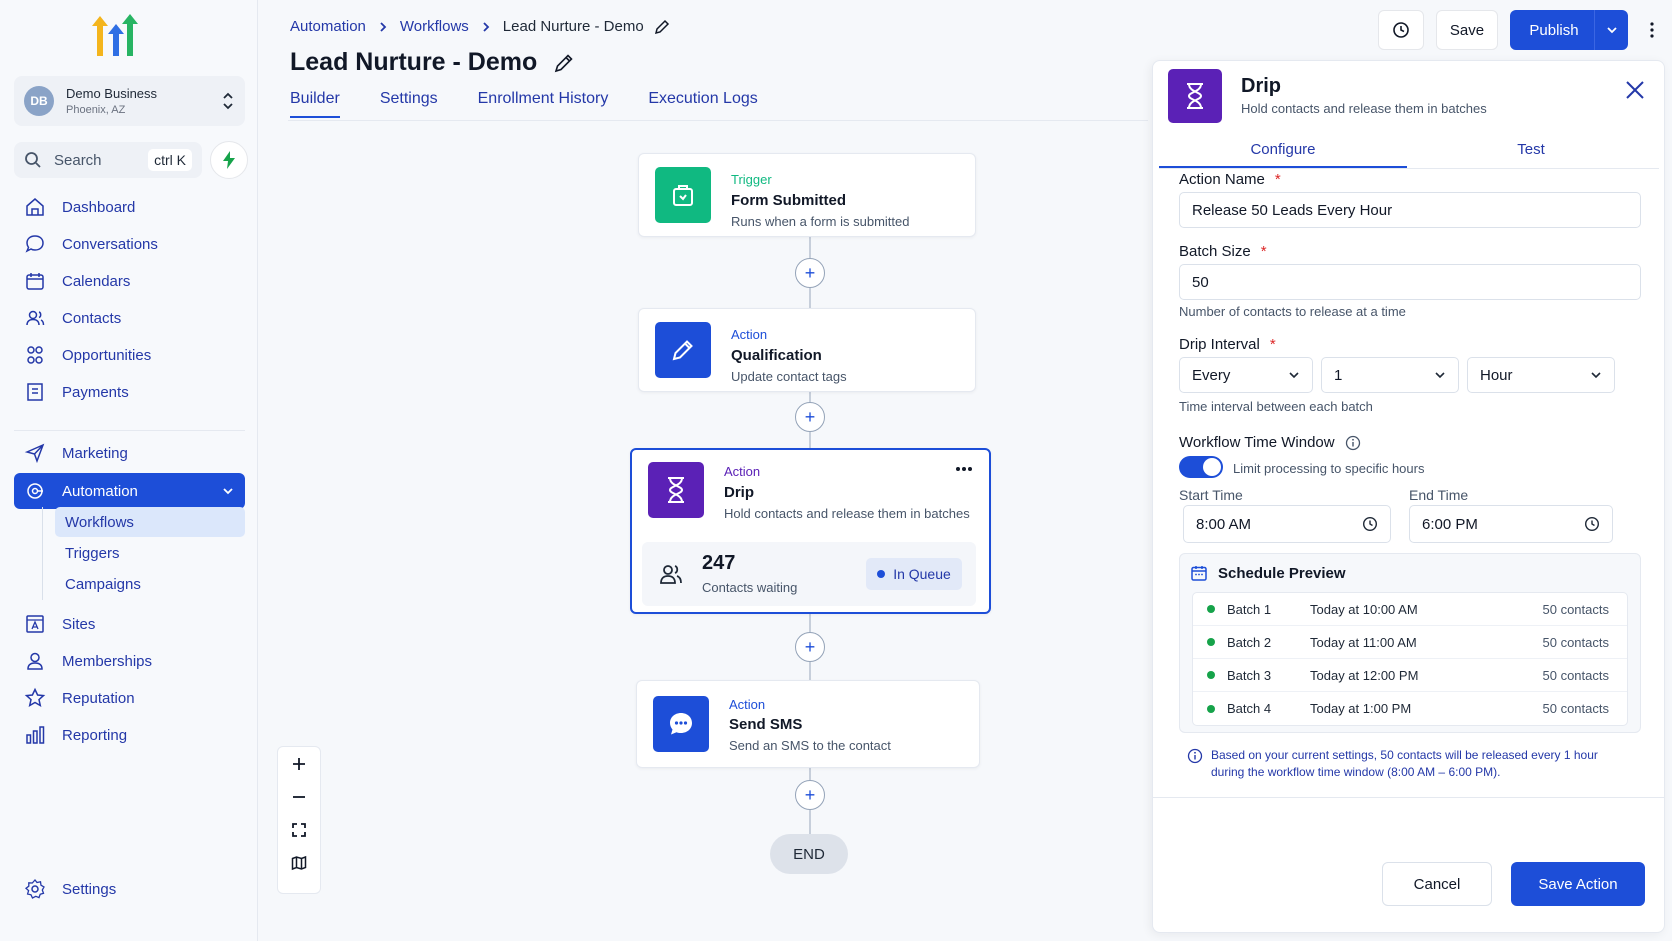 This screenshot has height=941, width=1672. Describe the element at coordinates (35, 207) in the screenshot. I see `home-icon` at that location.